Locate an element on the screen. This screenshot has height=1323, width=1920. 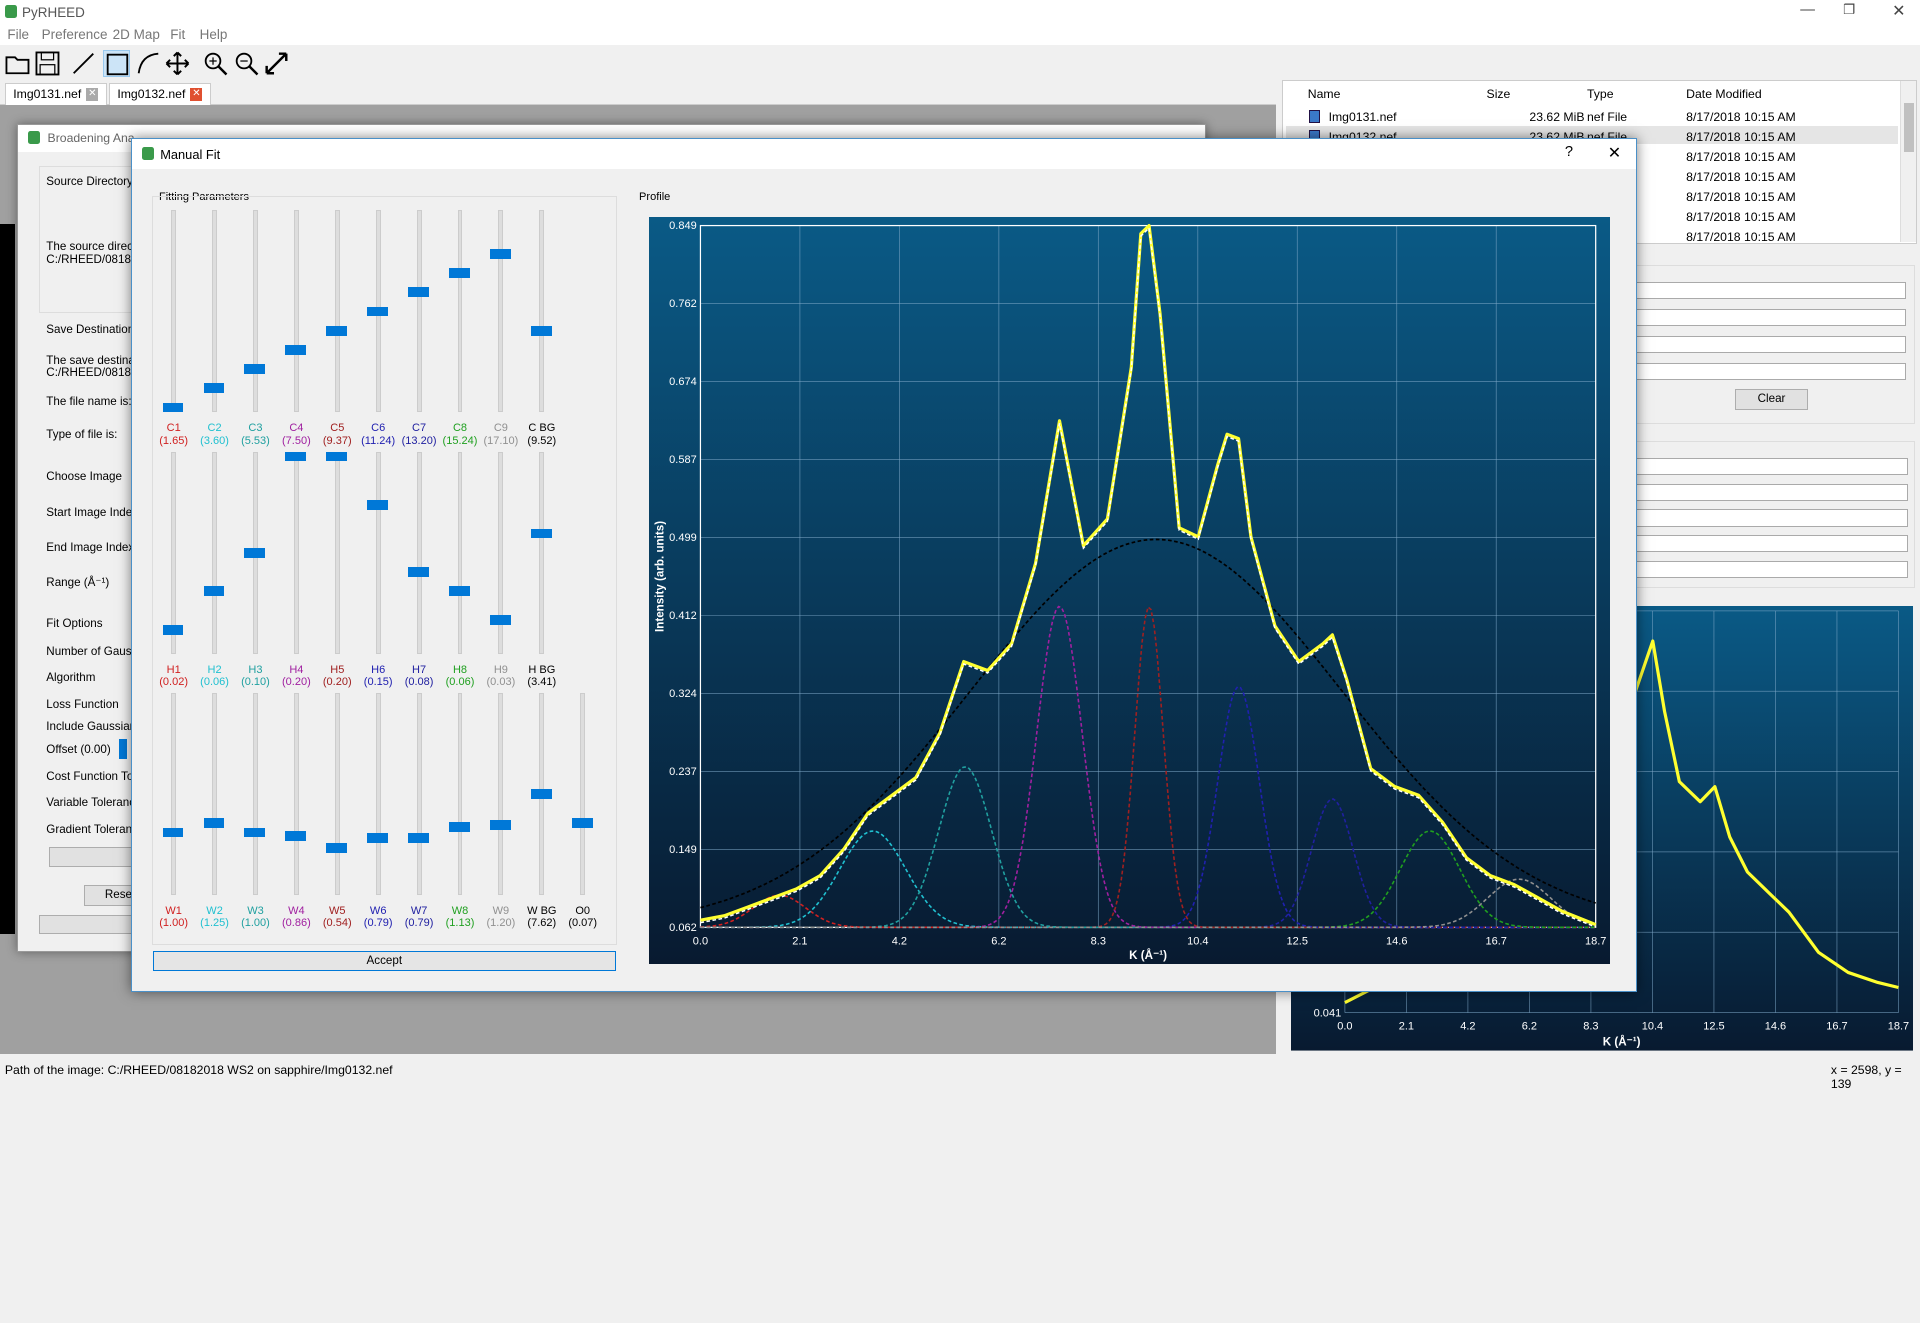
zoom-out-icon is located at coordinates (246, 63).